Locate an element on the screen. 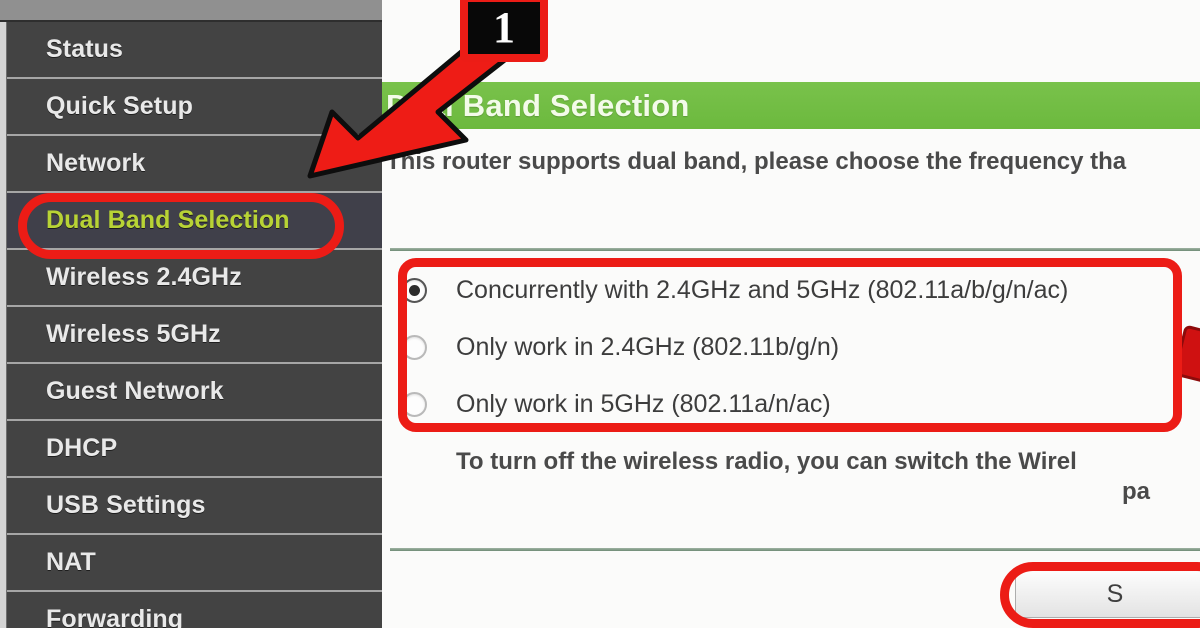 The width and height of the screenshot is (1200, 628). page-title: Dual Band Selection is located at coordinates (538, 105).